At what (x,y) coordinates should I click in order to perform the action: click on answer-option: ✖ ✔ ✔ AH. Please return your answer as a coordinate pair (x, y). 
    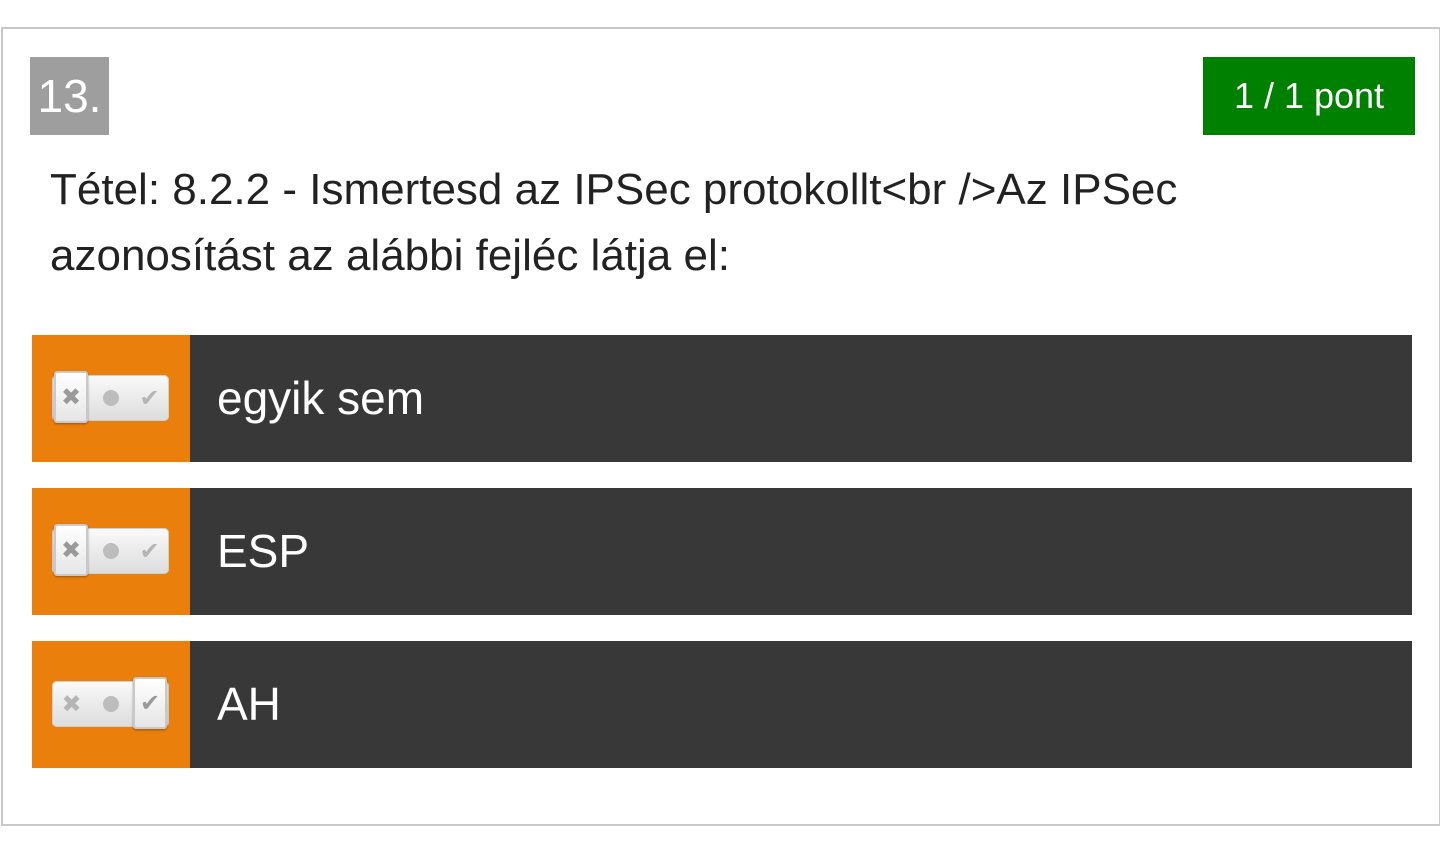
    Looking at the image, I should click on (722, 704).